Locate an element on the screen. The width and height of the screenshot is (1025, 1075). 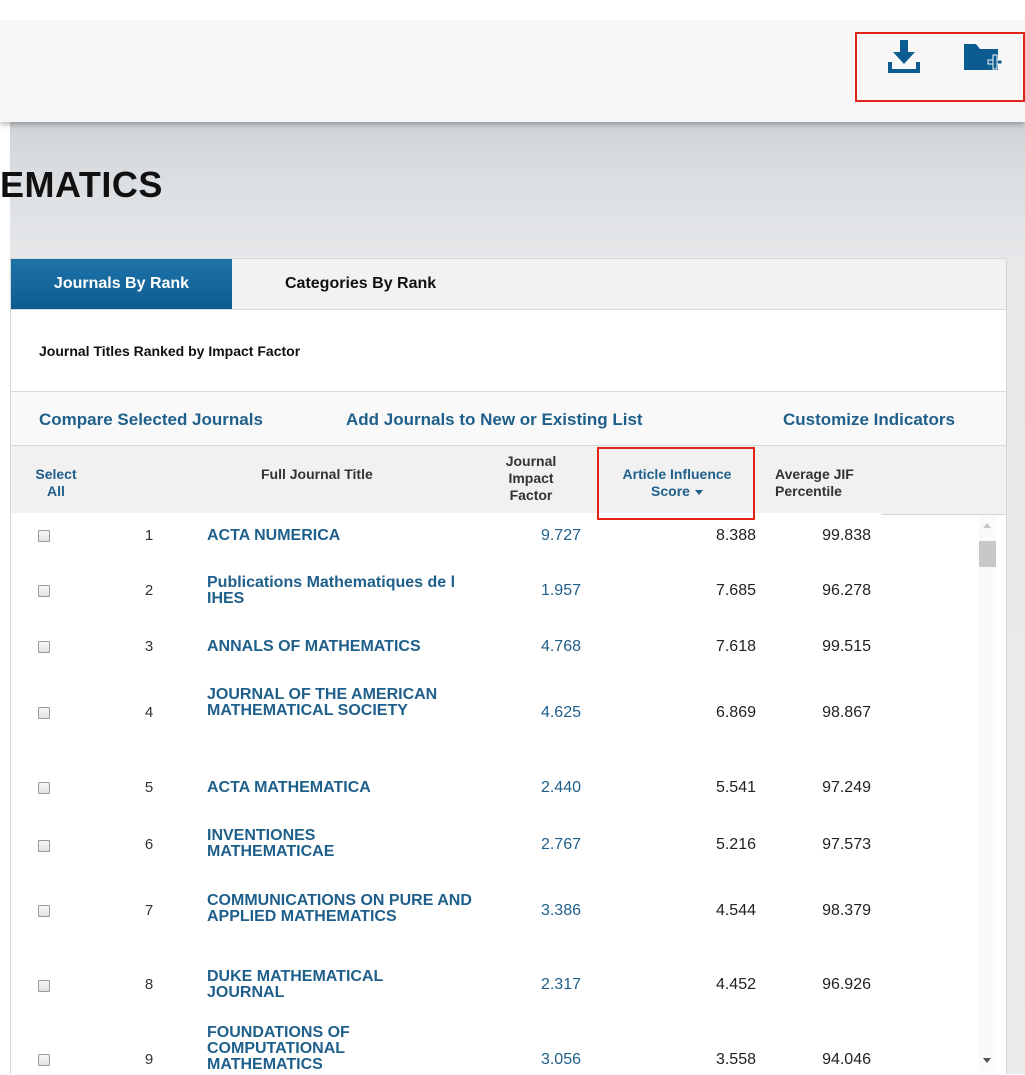
impact-factor-value: 1.957 is located at coordinates (541, 591).